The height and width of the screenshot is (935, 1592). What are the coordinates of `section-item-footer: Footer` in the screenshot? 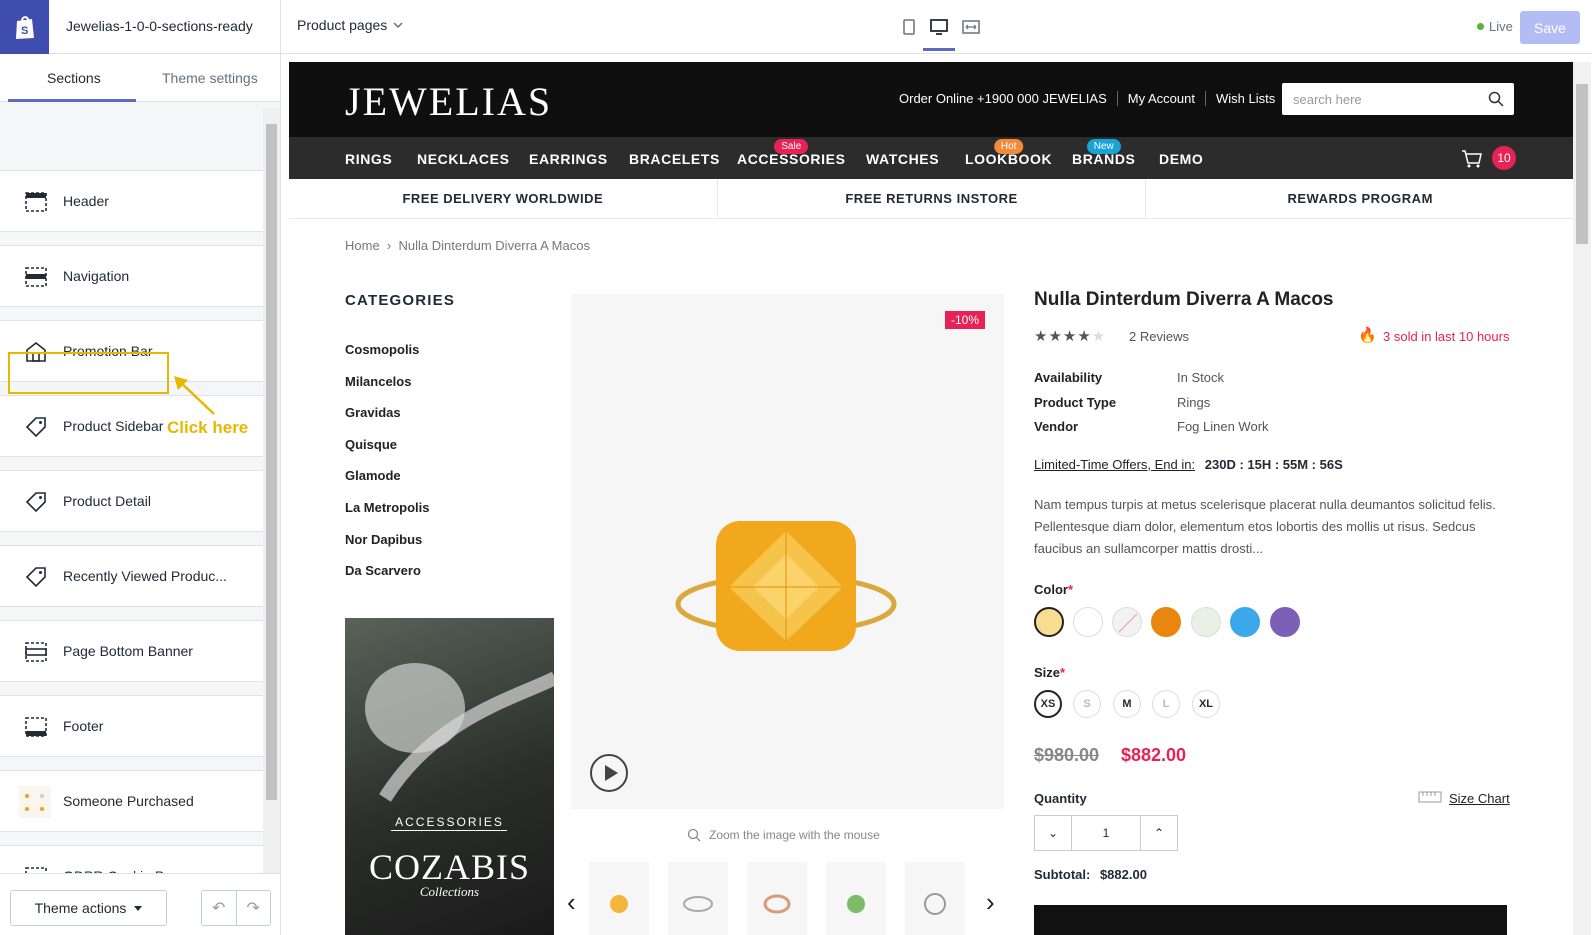 It's located at (131, 726).